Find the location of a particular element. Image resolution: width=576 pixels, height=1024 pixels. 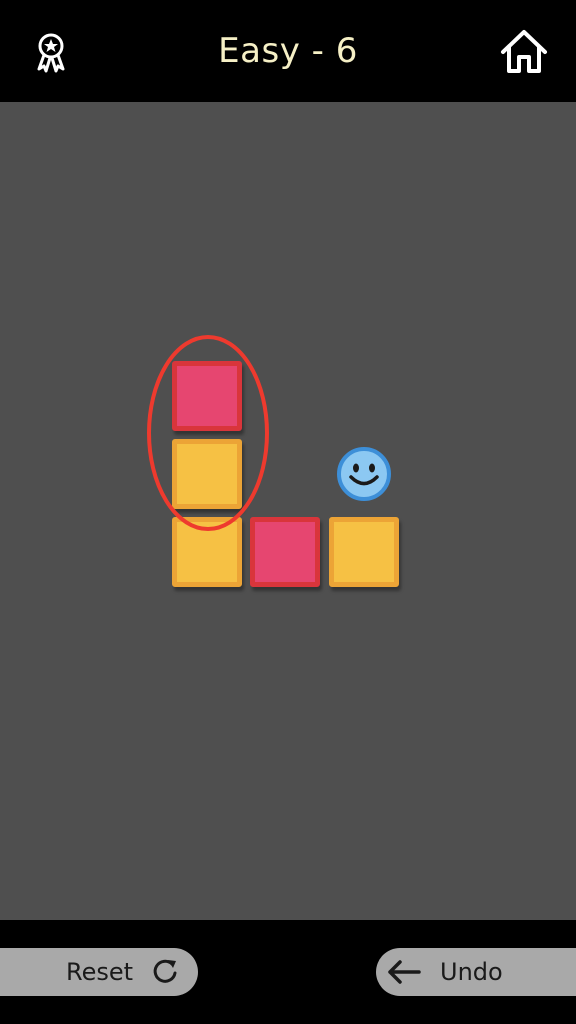

top-bar: Easy - 6 is located at coordinates (288, 51).